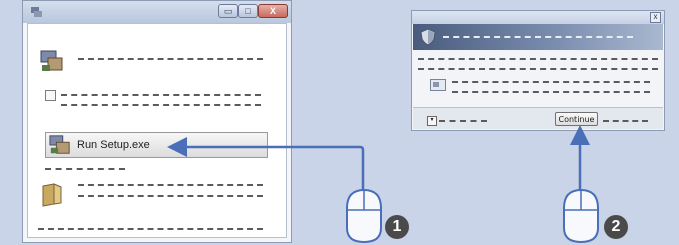 This screenshot has width=679, height=245. What do you see at coordinates (228, 11) in the screenshot?
I see `minimize-button: ▭` at bounding box center [228, 11].